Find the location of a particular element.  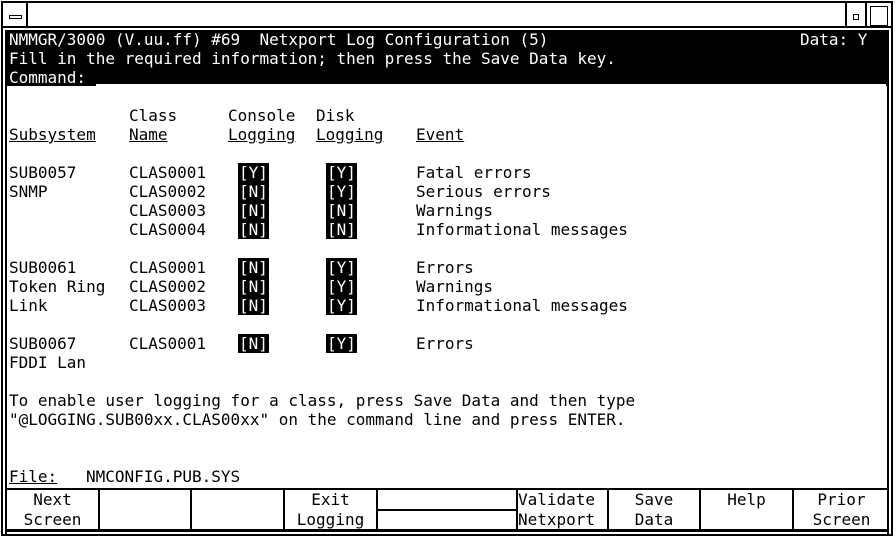

subsystem-id: SUB0057 is located at coordinates (43, 172).